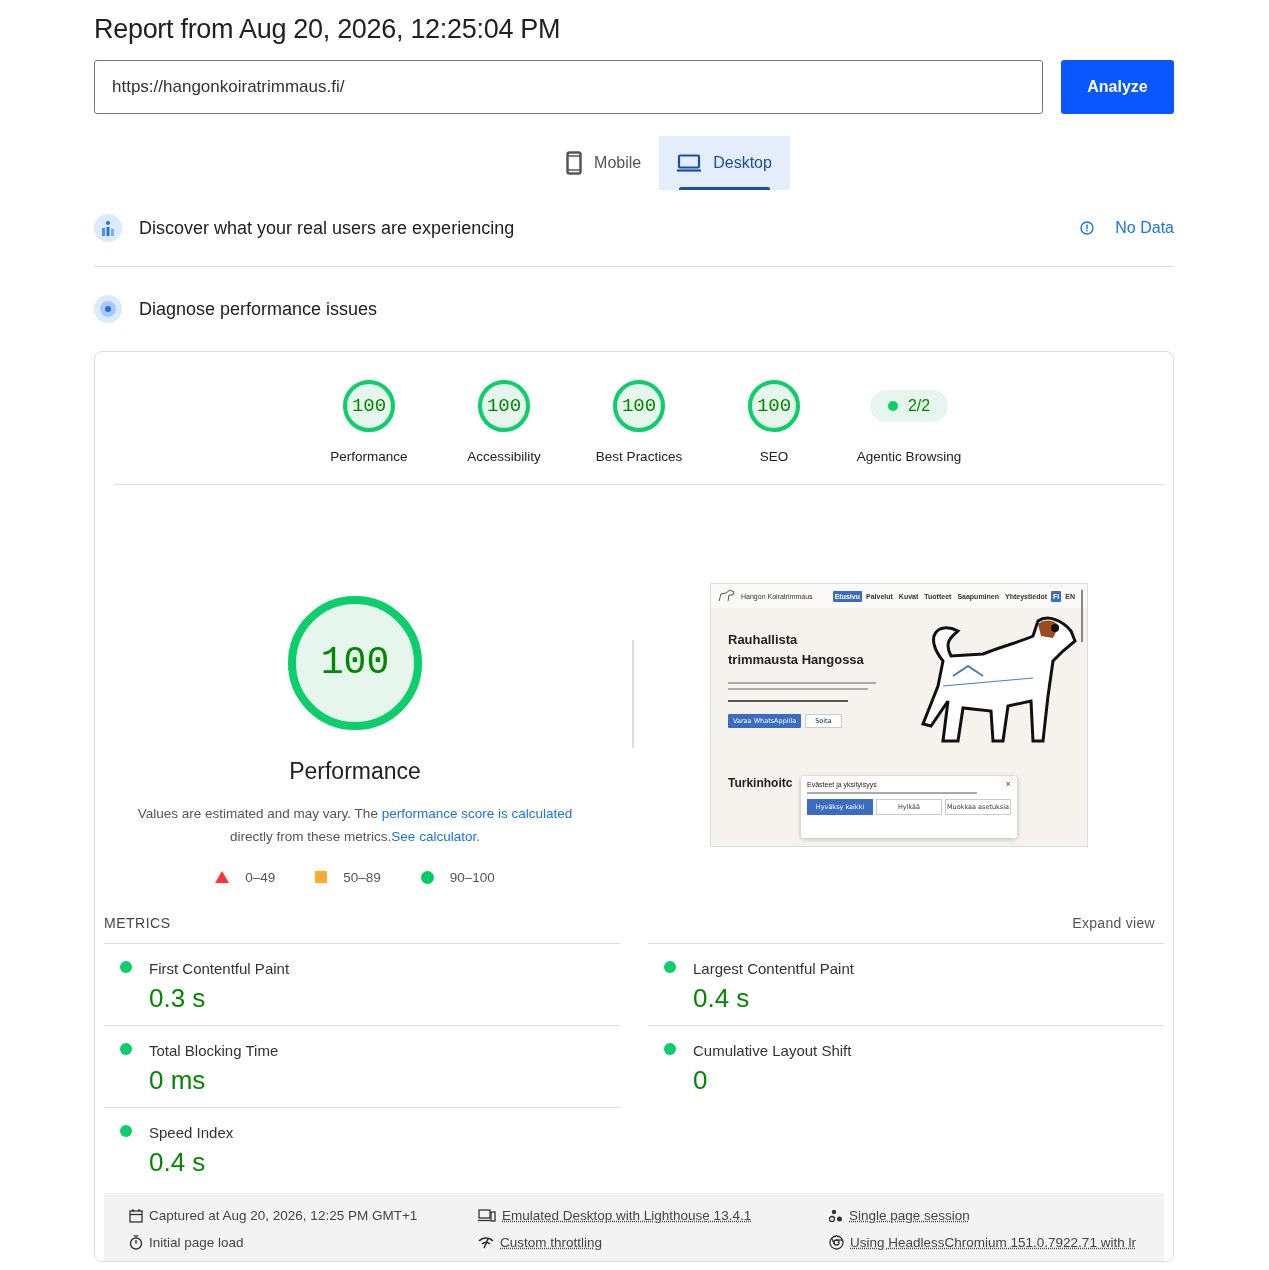 This screenshot has height=1270, width=1269. What do you see at coordinates (477, 813) in the screenshot?
I see `score-link: performance score is calculated` at bounding box center [477, 813].